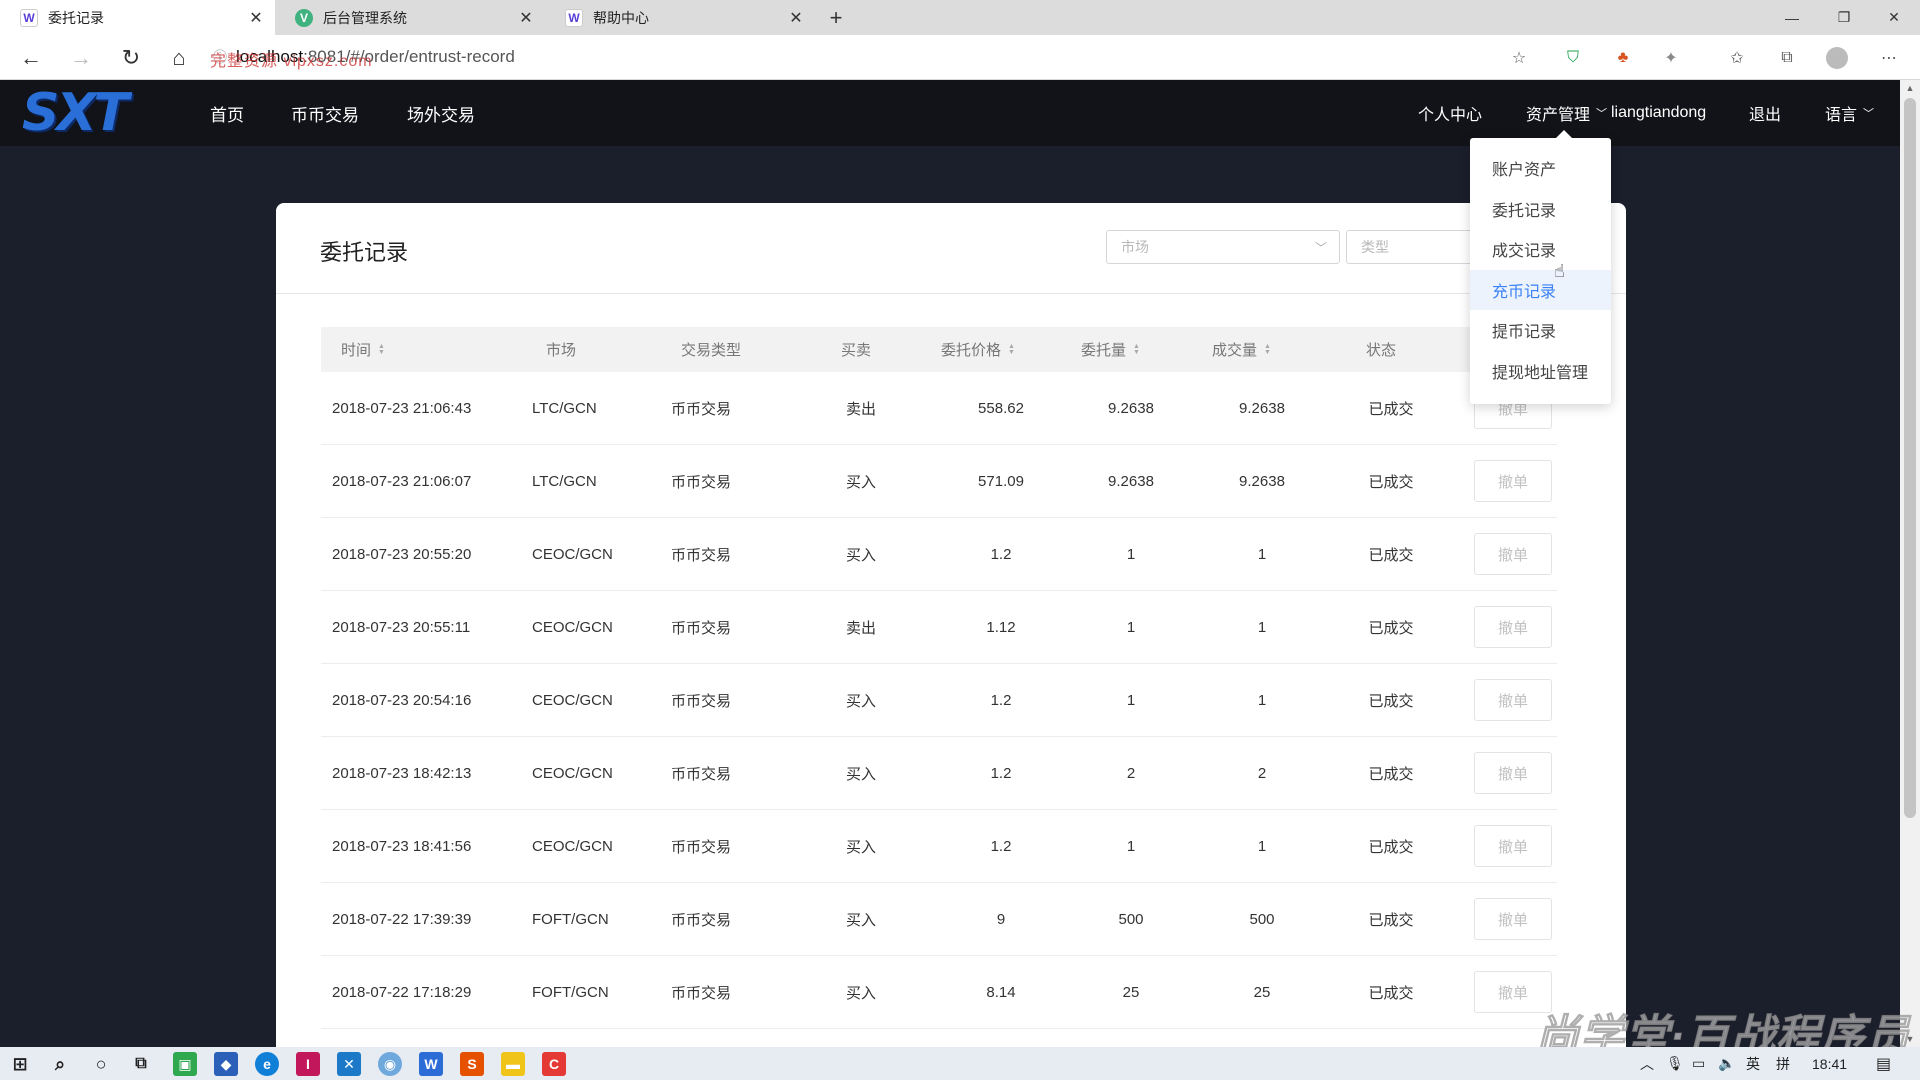  Describe the element at coordinates (513, 1064) in the screenshot. I see `file-explorer-icon: ▬` at that location.